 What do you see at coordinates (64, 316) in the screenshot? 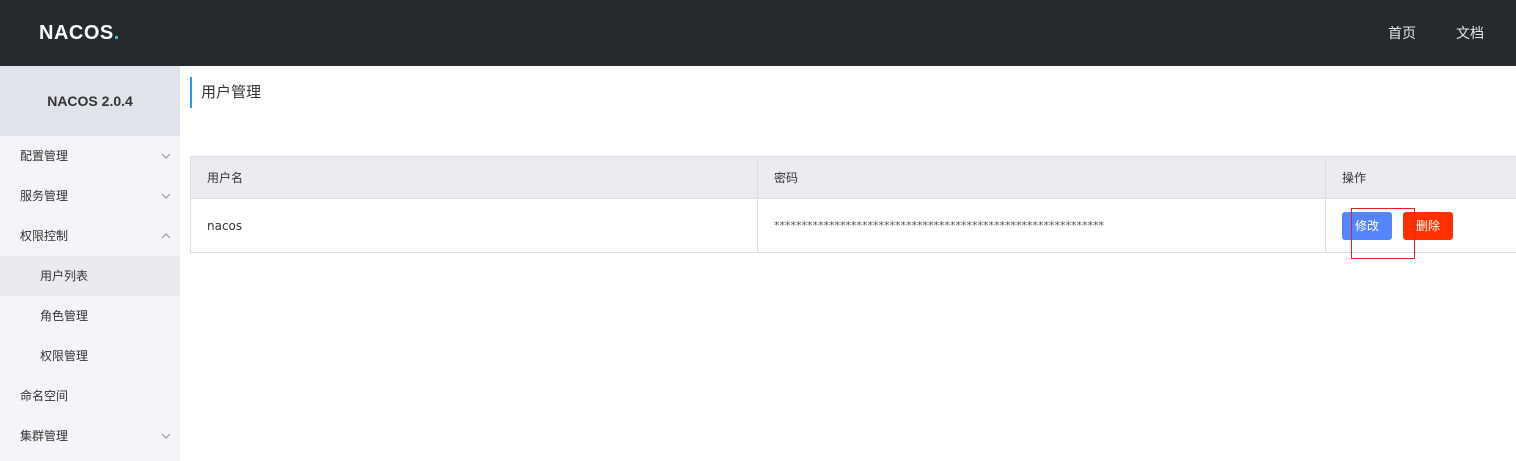
I see `sidebar-item-label: 角色管理` at bounding box center [64, 316].